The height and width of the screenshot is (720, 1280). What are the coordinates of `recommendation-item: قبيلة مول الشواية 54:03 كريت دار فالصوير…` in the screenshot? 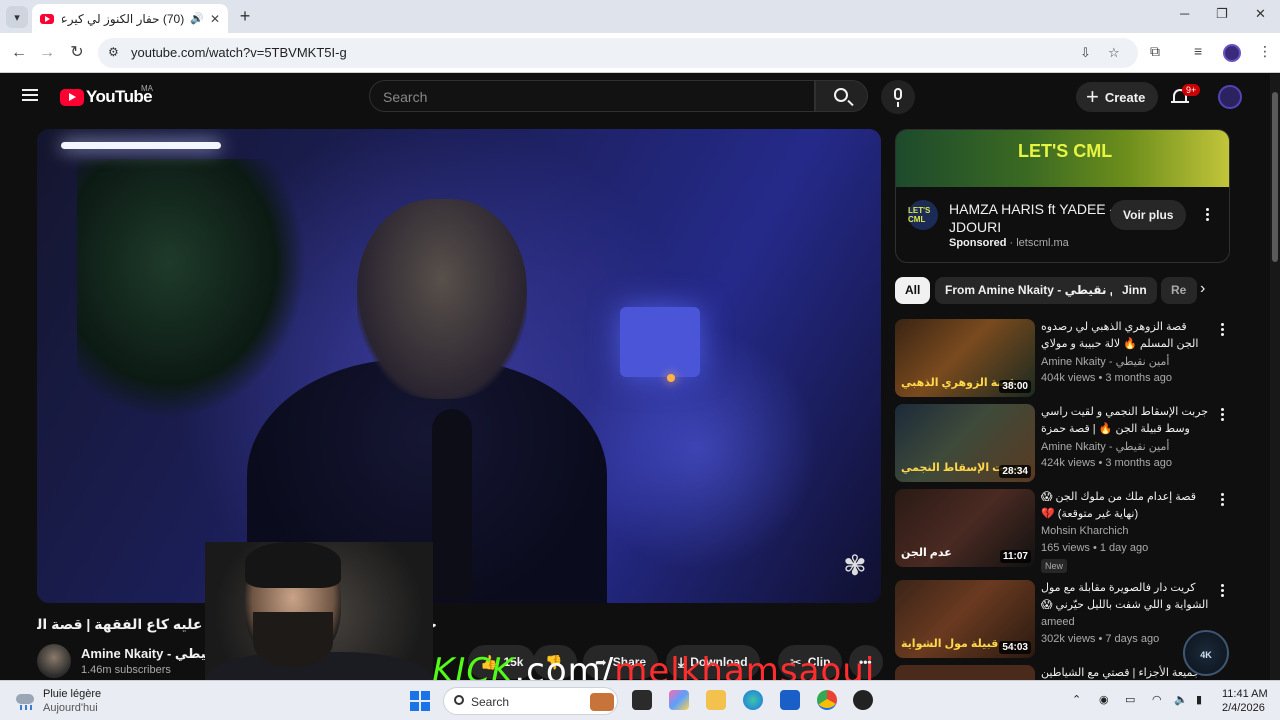 It's located at (1062, 620).